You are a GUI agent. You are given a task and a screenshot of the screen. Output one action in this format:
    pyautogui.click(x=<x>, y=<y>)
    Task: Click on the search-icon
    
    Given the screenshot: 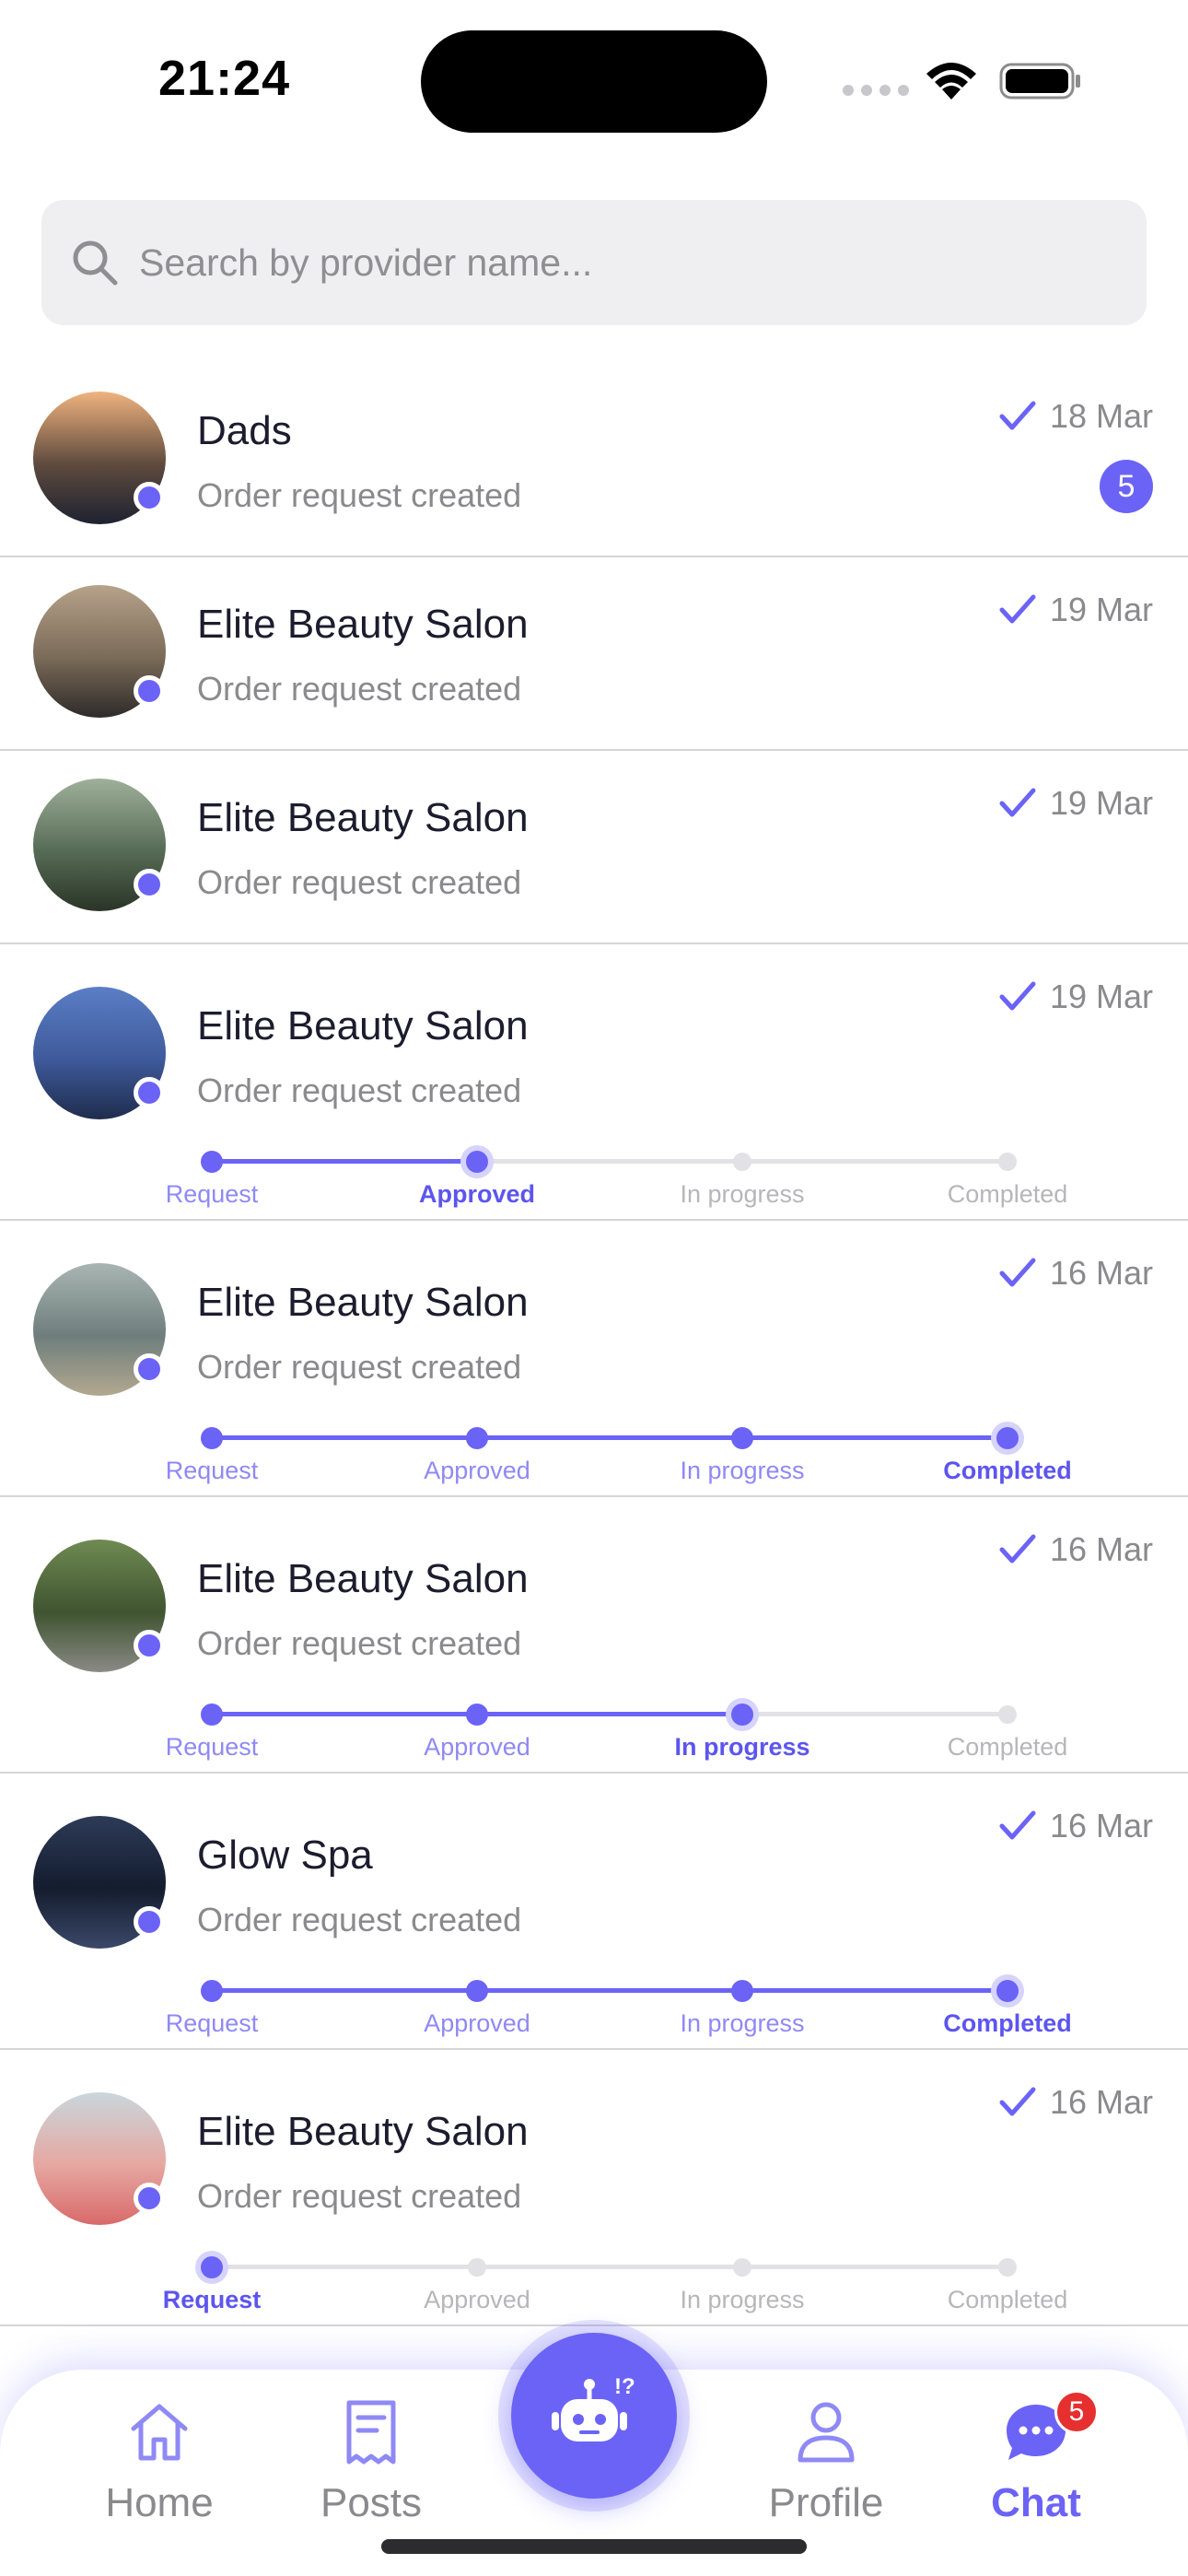 What is the action you would take?
    pyautogui.click(x=95, y=263)
    